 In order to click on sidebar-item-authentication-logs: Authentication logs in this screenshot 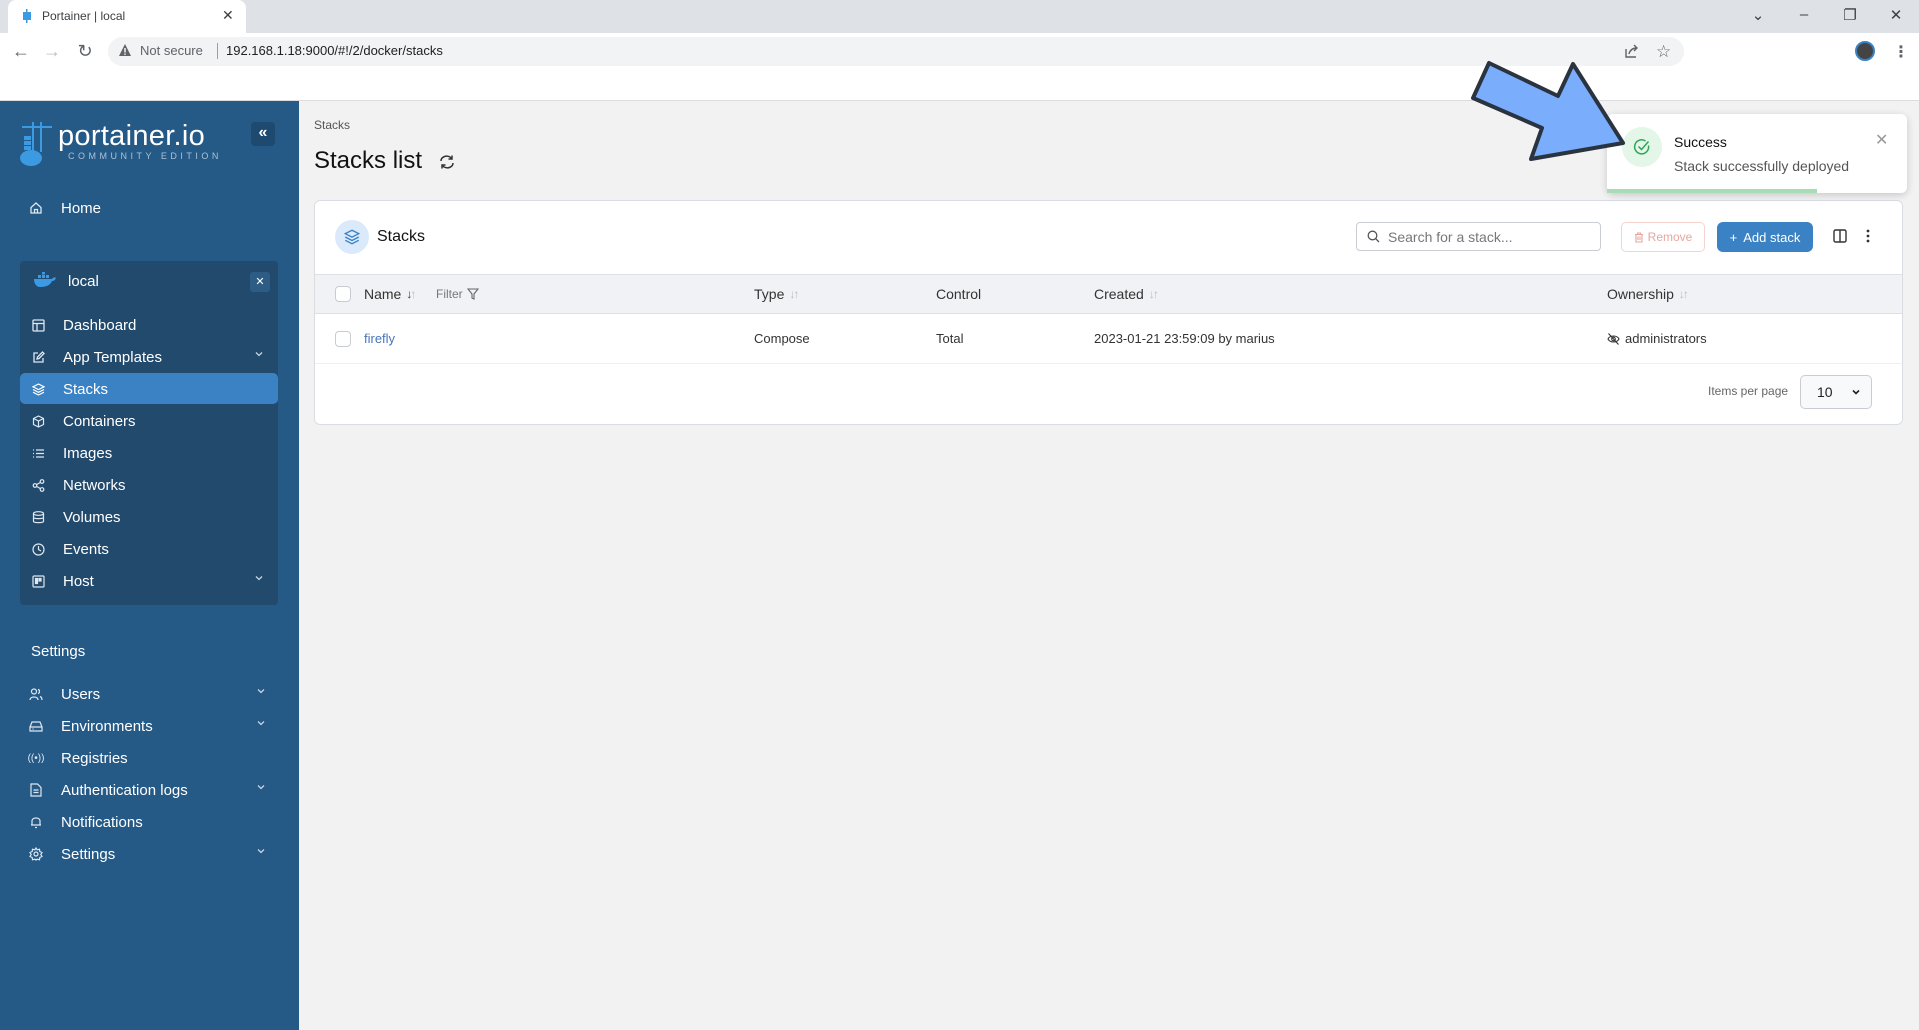, I will do `click(153, 790)`.